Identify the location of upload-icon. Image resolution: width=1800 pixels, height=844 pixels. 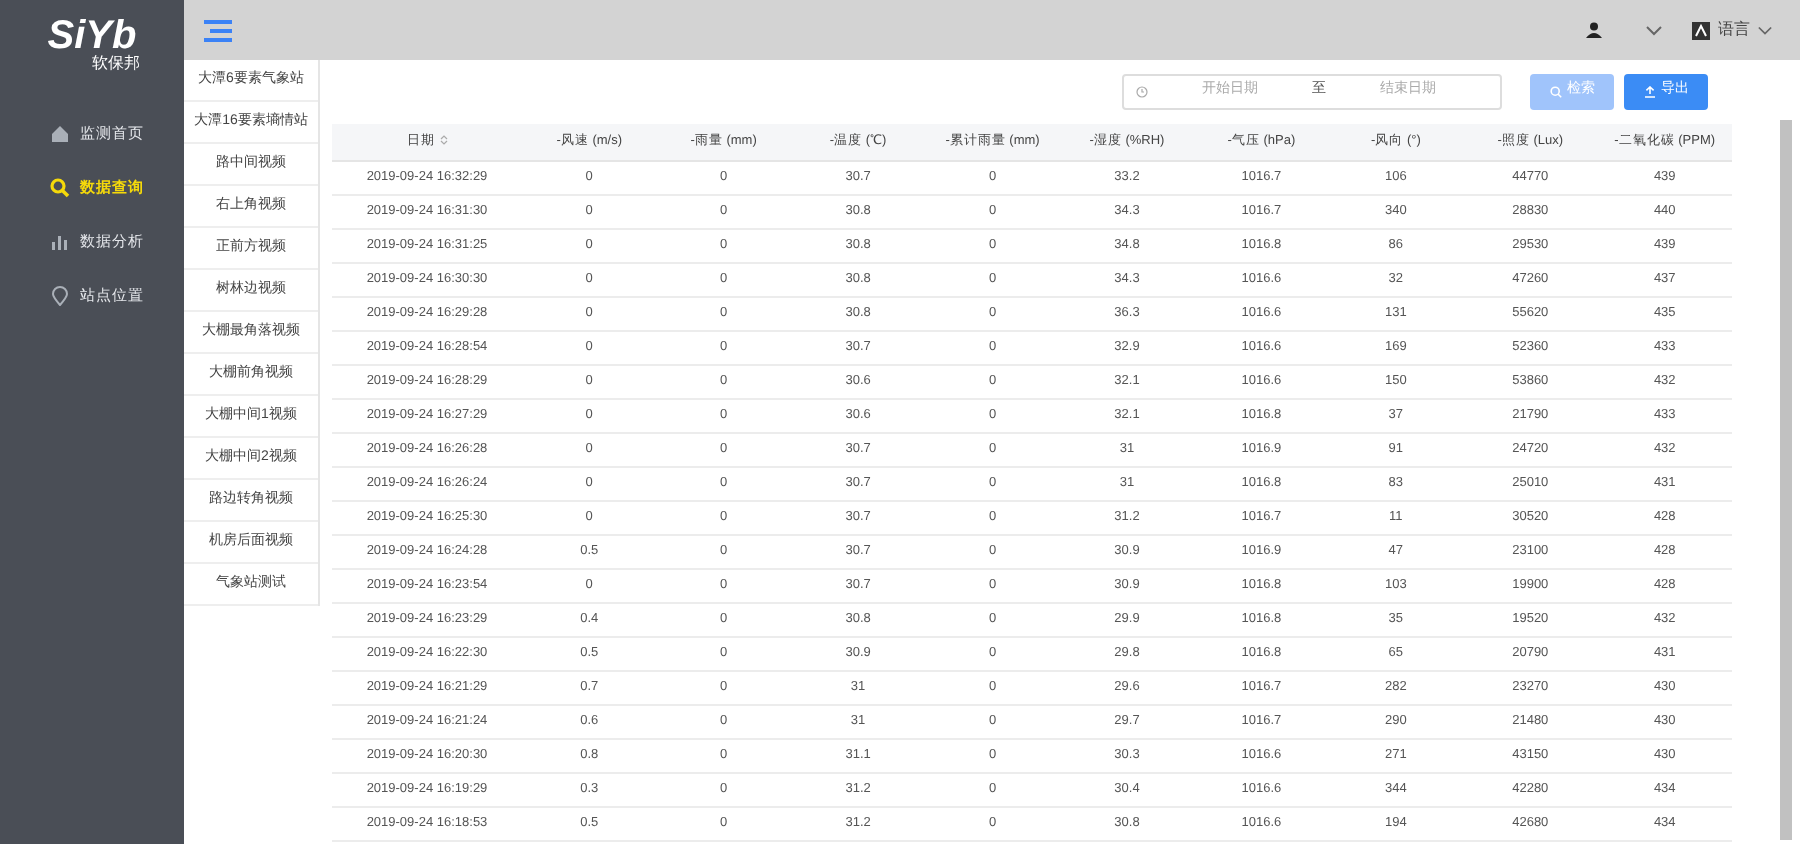
(1649, 91).